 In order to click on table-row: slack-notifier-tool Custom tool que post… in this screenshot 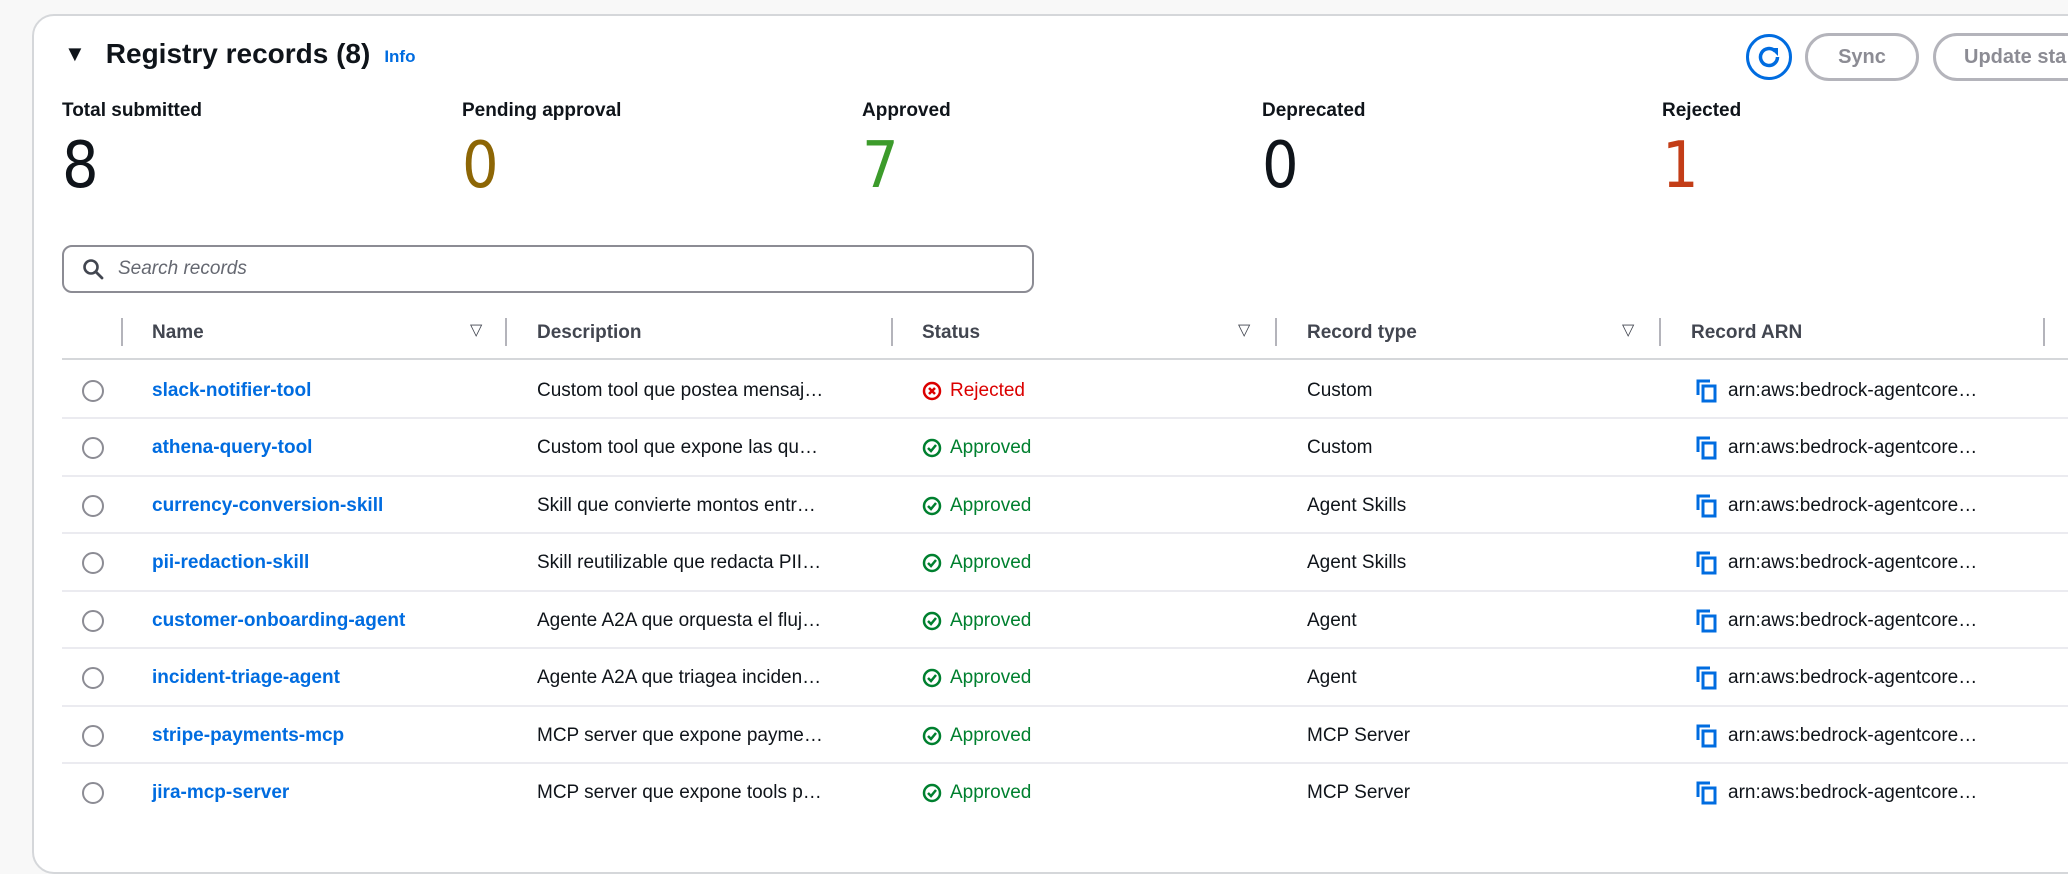, I will do `click(1065, 390)`.